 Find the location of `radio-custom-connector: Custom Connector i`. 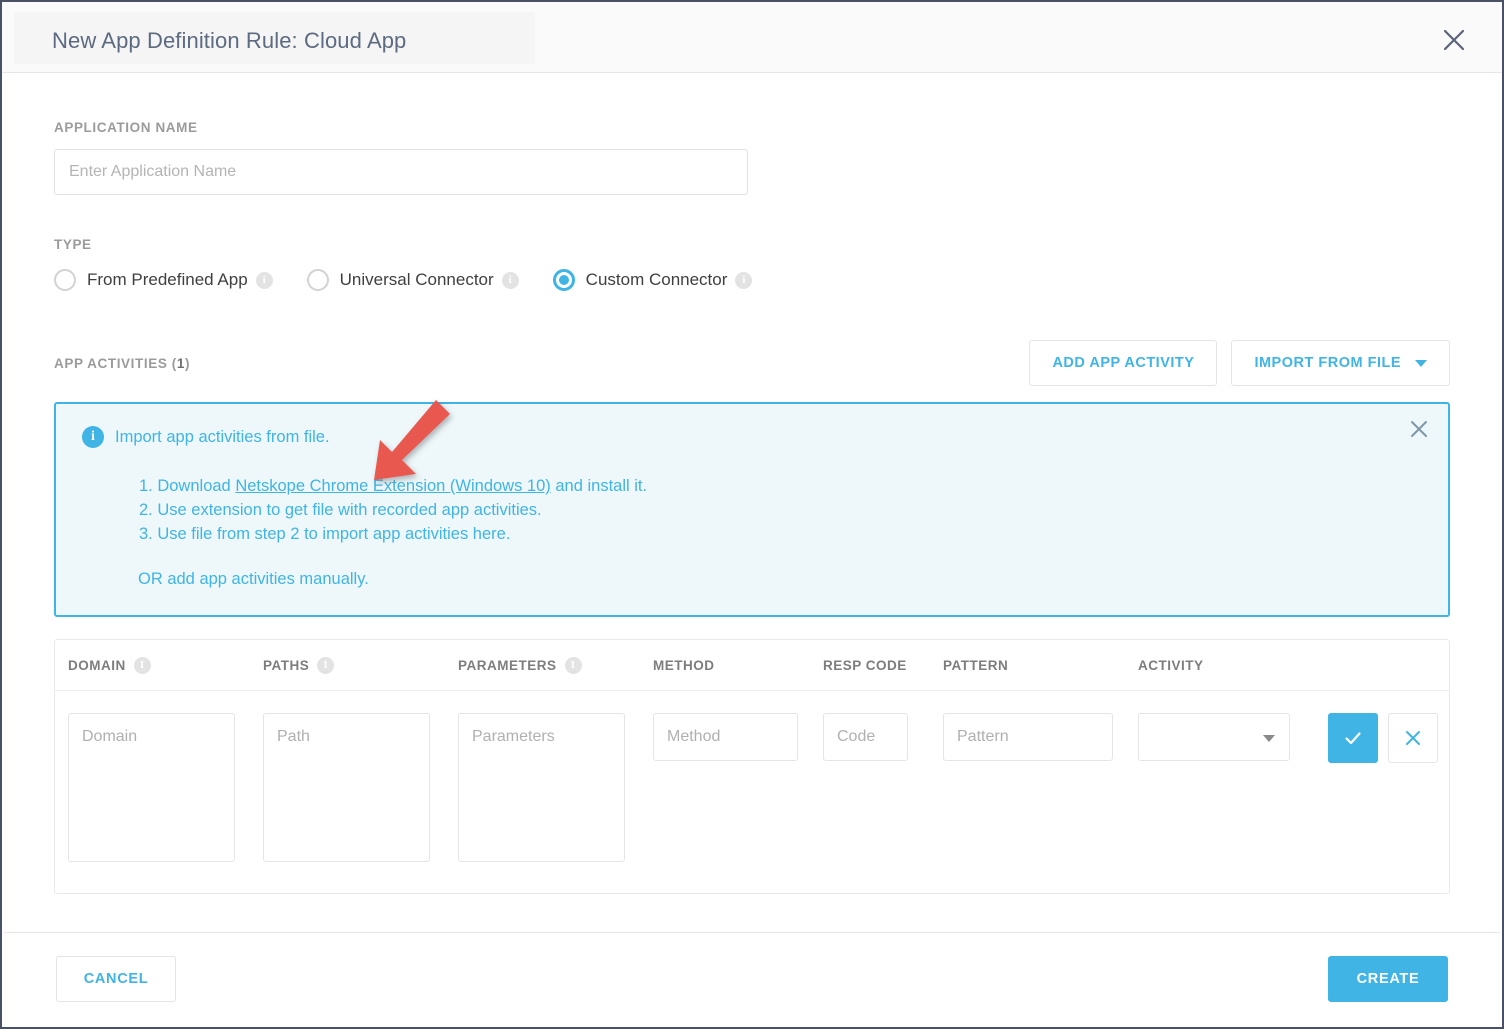

radio-custom-connector: Custom Connector i is located at coordinates (652, 280).